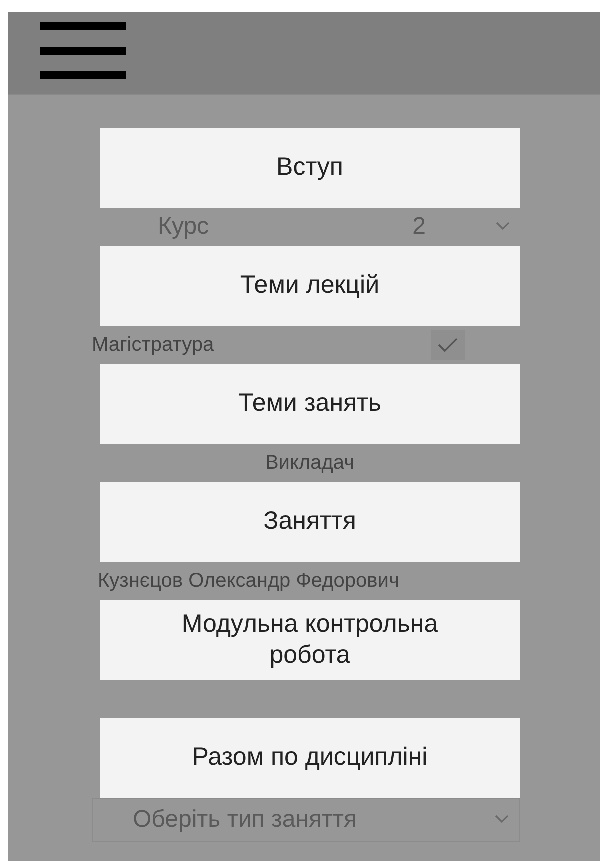 The width and height of the screenshot is (600, 861). I want to click on teacher-name: Кузнєцов Олександр Федорович, so click(249, 581).